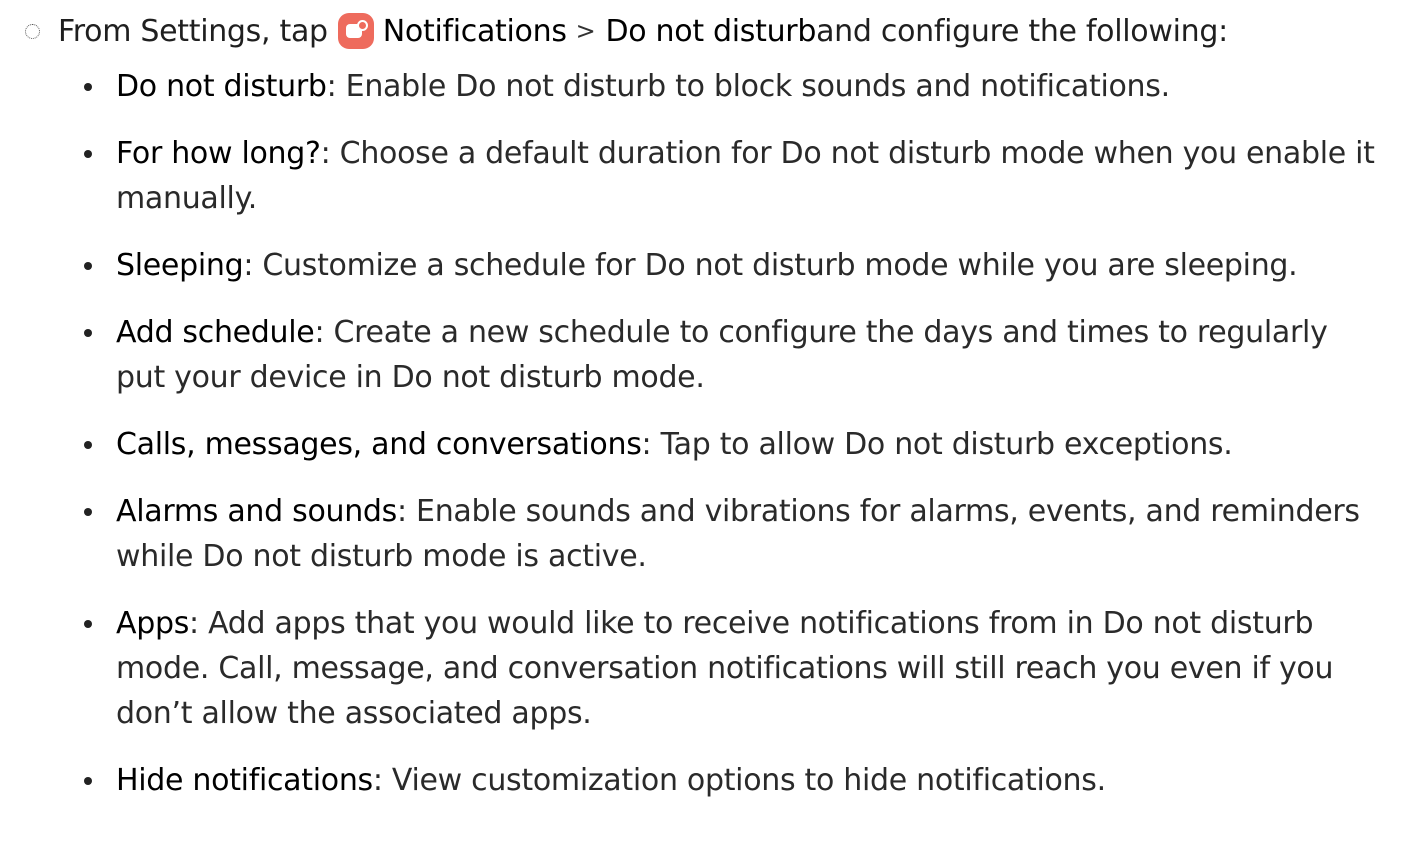 This screenshot has height=844, width=1425. What do you see at coordinates (32, 31) in the screenshot?
I see `step-ring-icon` at bounding box center [32, 31].